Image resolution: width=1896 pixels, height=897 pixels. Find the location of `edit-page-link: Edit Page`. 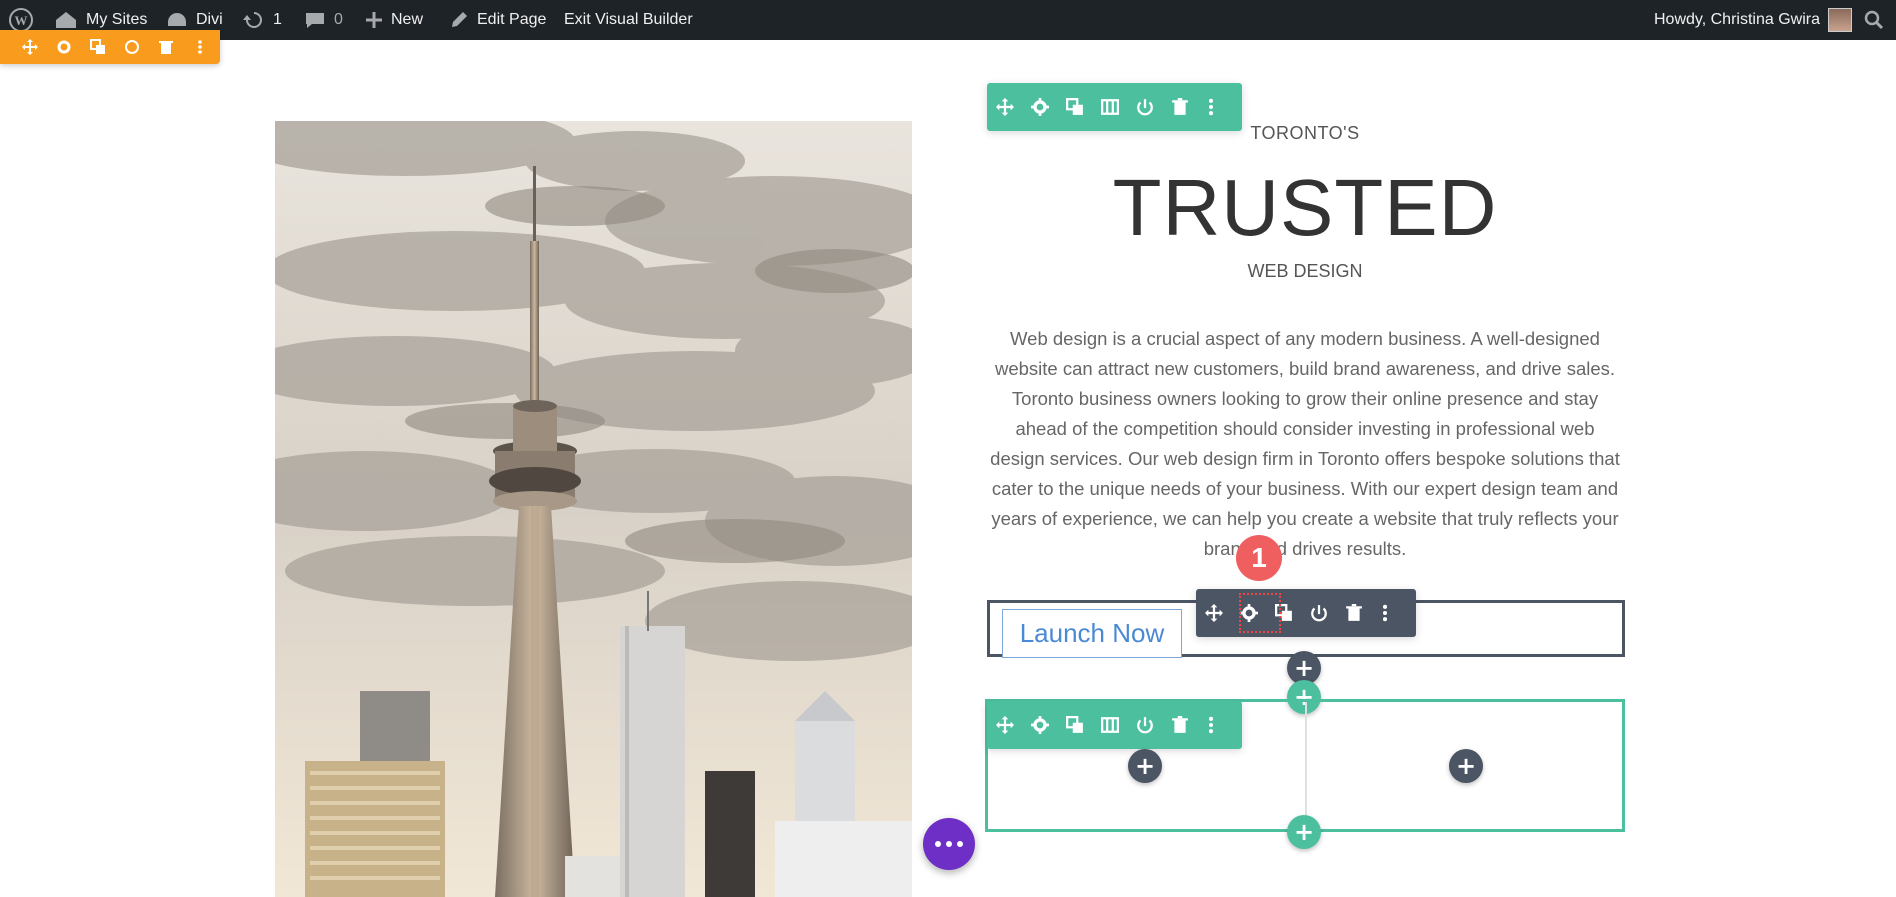

edit-page-link: Edit Page is located at coordinates (497, 20).